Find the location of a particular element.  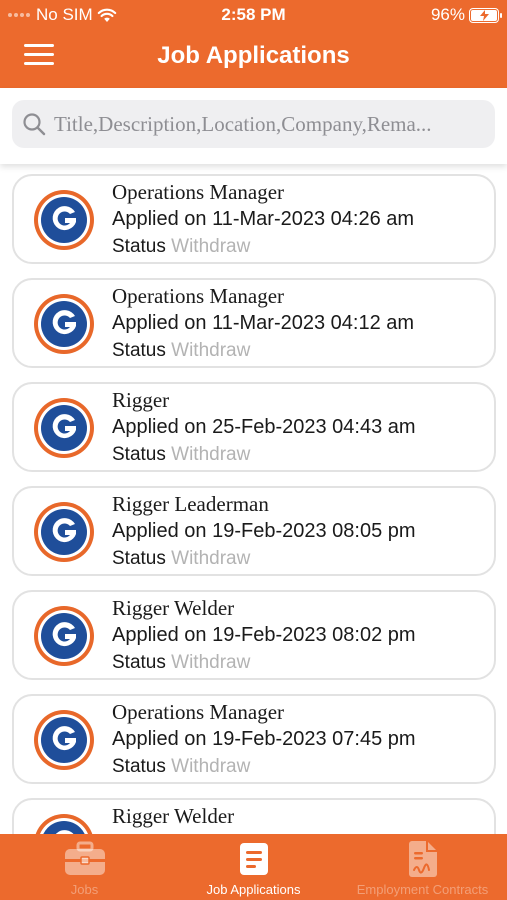

tab-job-applications: Job Applications is located at coordinates (253, 867).